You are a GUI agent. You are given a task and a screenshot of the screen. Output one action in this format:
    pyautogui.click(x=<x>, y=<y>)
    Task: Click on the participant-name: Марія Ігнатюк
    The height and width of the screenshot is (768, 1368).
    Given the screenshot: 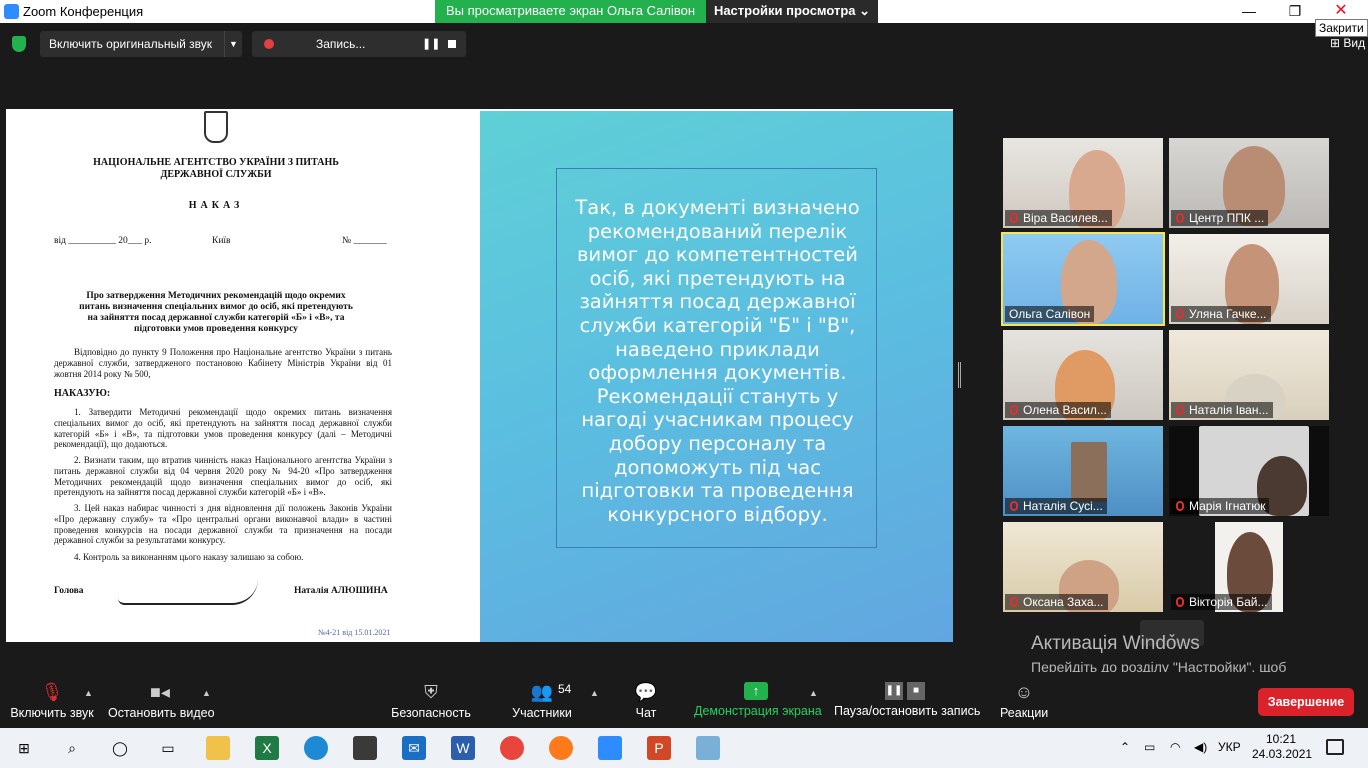 What is the action you would take?
    pyautogui.click(x=1220, y=506)
    